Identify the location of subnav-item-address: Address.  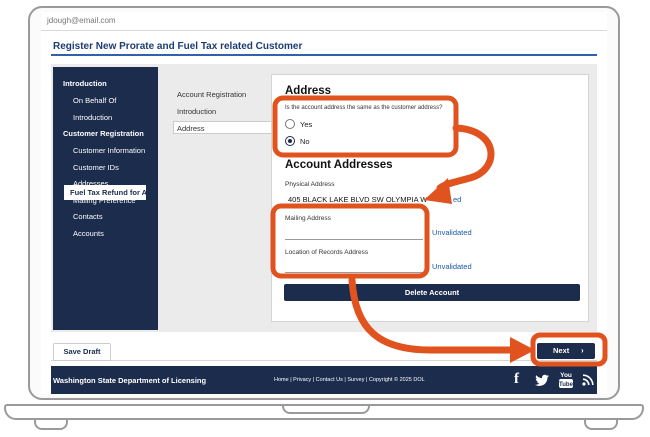
(223, 127).